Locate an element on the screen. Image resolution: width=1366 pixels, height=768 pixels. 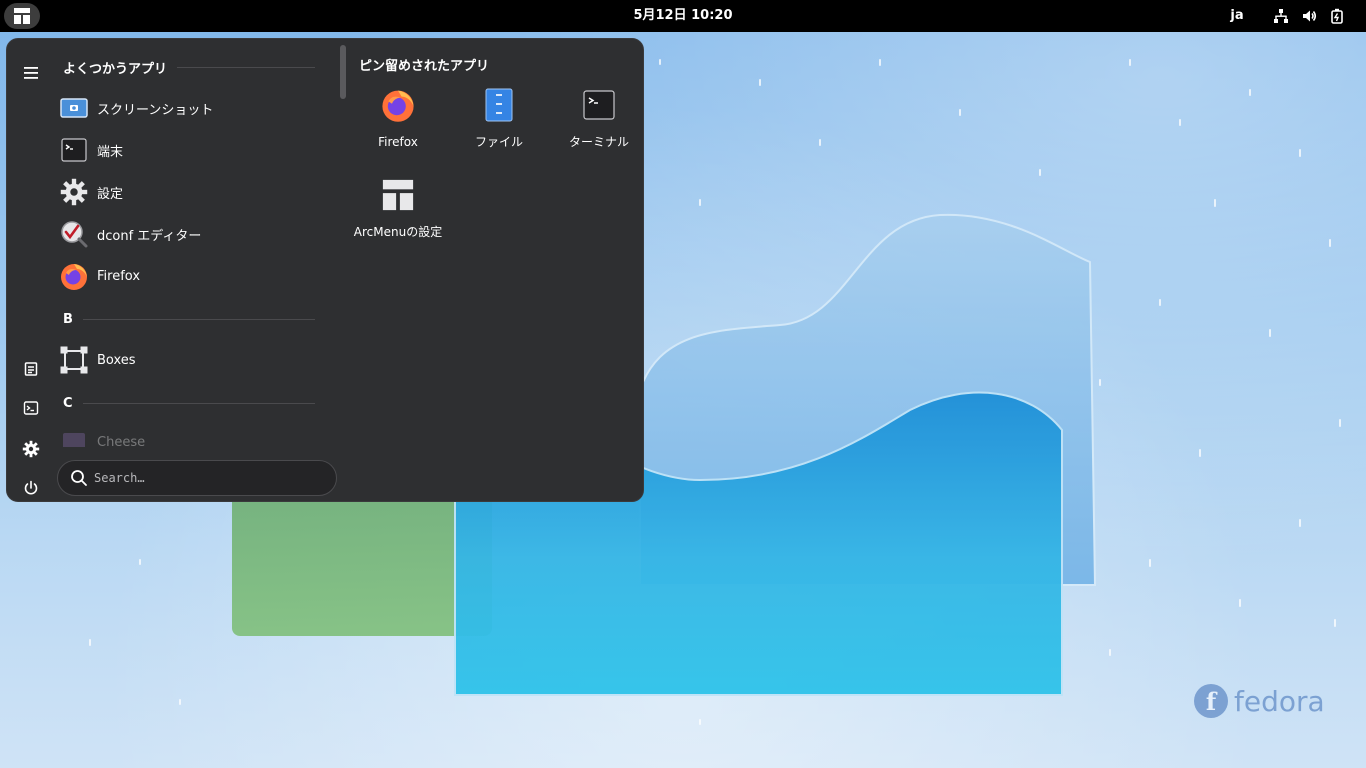
section-letter: B is located at coordinates (68, 319).